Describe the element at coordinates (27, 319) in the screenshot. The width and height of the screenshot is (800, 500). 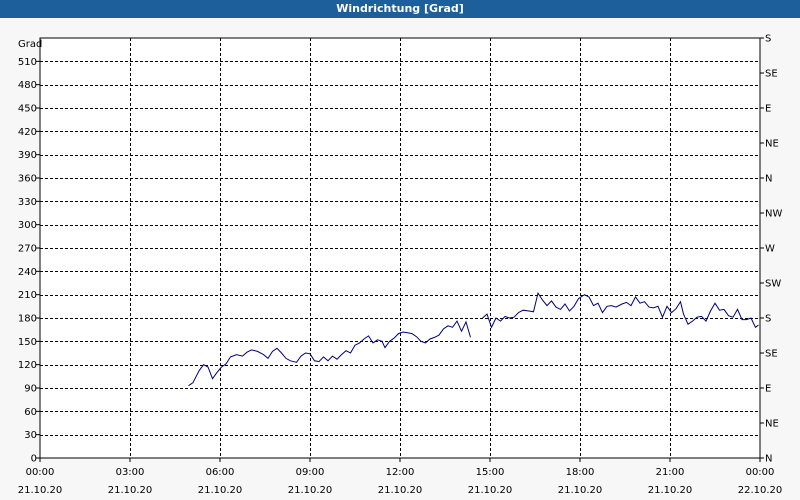
I see `y-tick-label: 180` at that location.